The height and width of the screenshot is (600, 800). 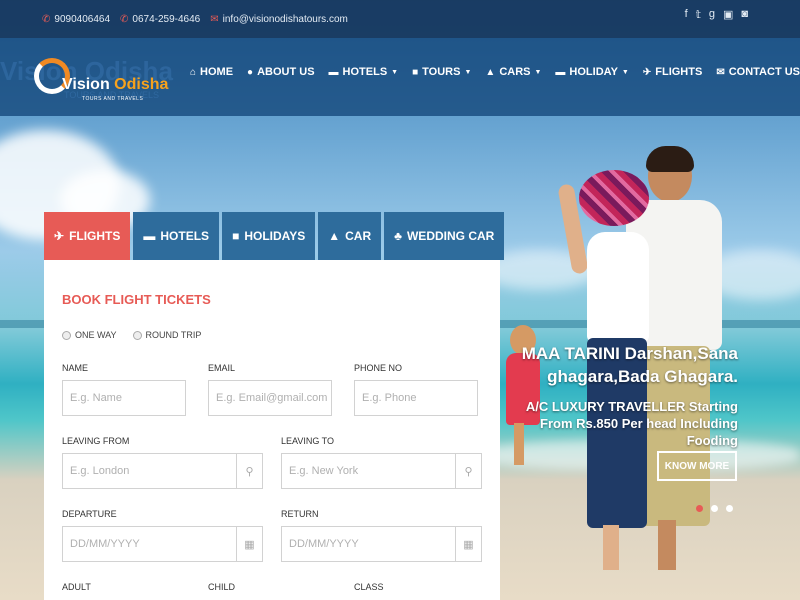 What do you see at coordinates (75, 368) in the screenshot?
I see `name-label: NAME` at bounding box center [75, 368].